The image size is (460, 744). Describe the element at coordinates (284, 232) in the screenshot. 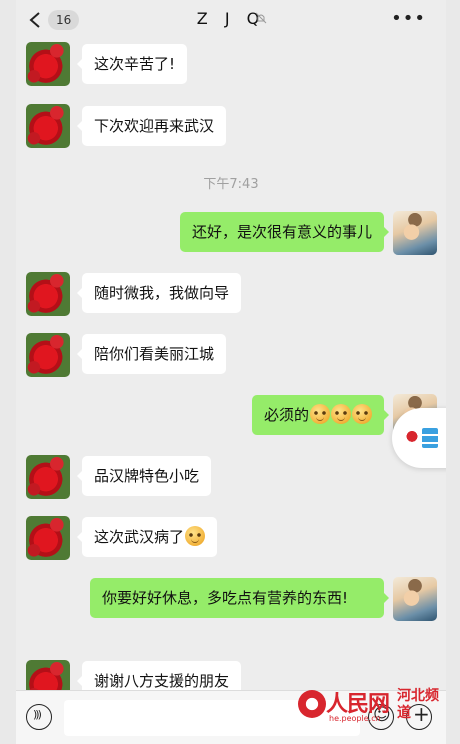

I see `message-bubble: 还好，是次很有意义的事儿` at that location.